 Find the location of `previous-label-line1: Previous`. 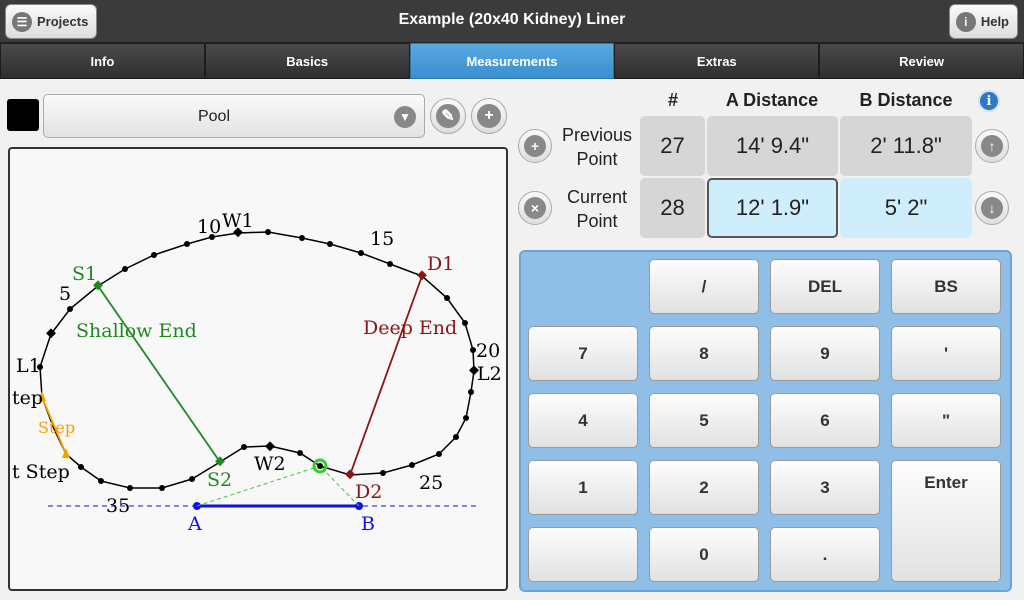

previous-label-line1: Previous is located at coordinates (597, 135).